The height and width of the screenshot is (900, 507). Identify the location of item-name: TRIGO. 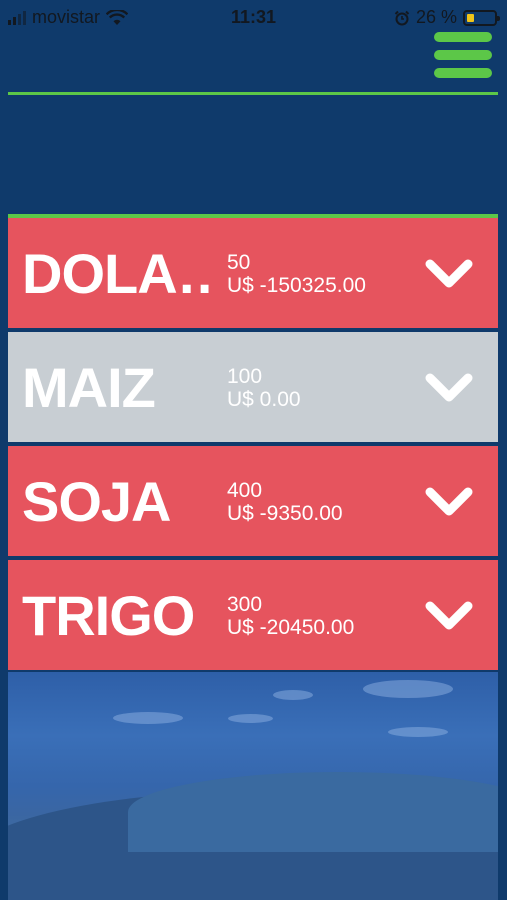
(108, 615).